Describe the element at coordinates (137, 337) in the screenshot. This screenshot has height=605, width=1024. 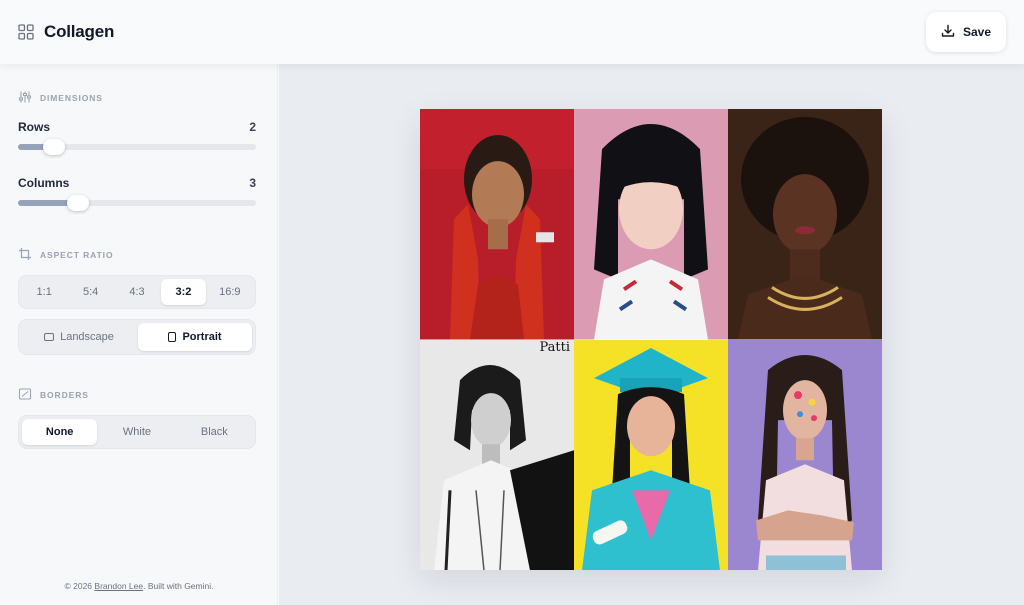
I see `orientation-selector: Landscape Portrait` at that location.